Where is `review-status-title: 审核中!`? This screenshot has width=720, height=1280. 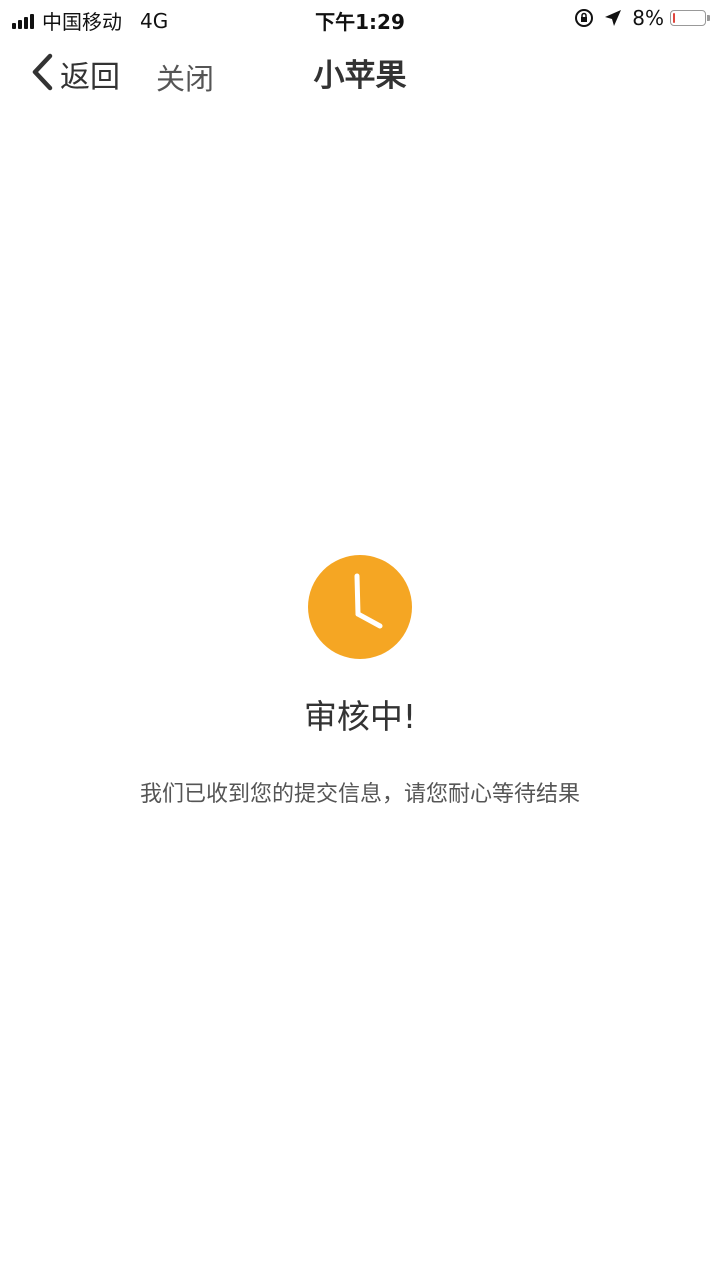 review-status-title: 审核中! is located at coordinates (360, 716).